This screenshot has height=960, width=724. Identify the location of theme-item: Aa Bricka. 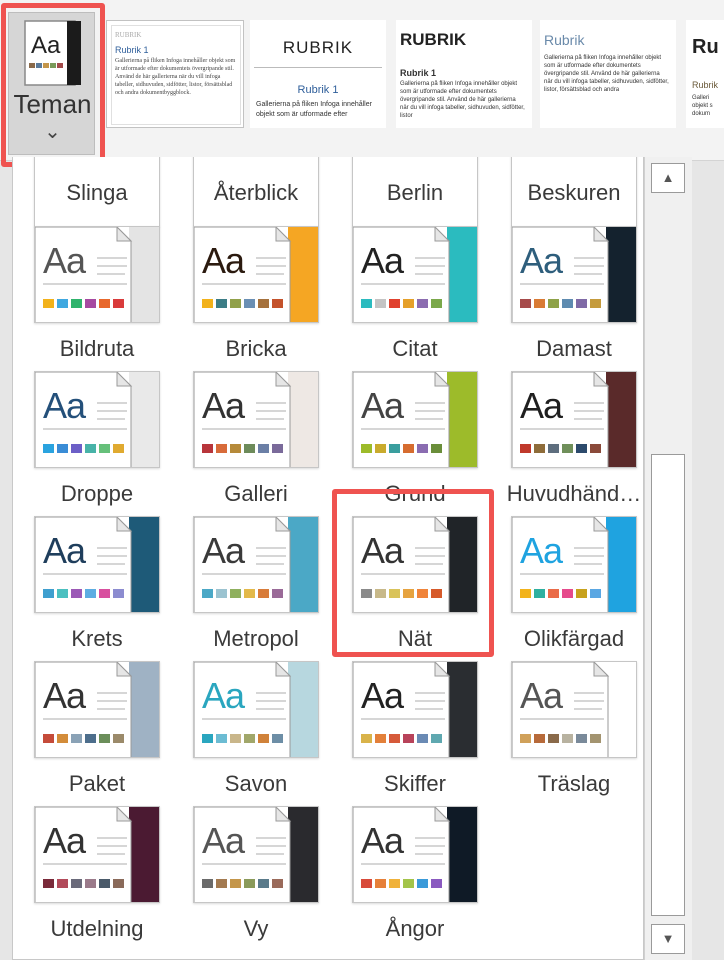
(256, 296).